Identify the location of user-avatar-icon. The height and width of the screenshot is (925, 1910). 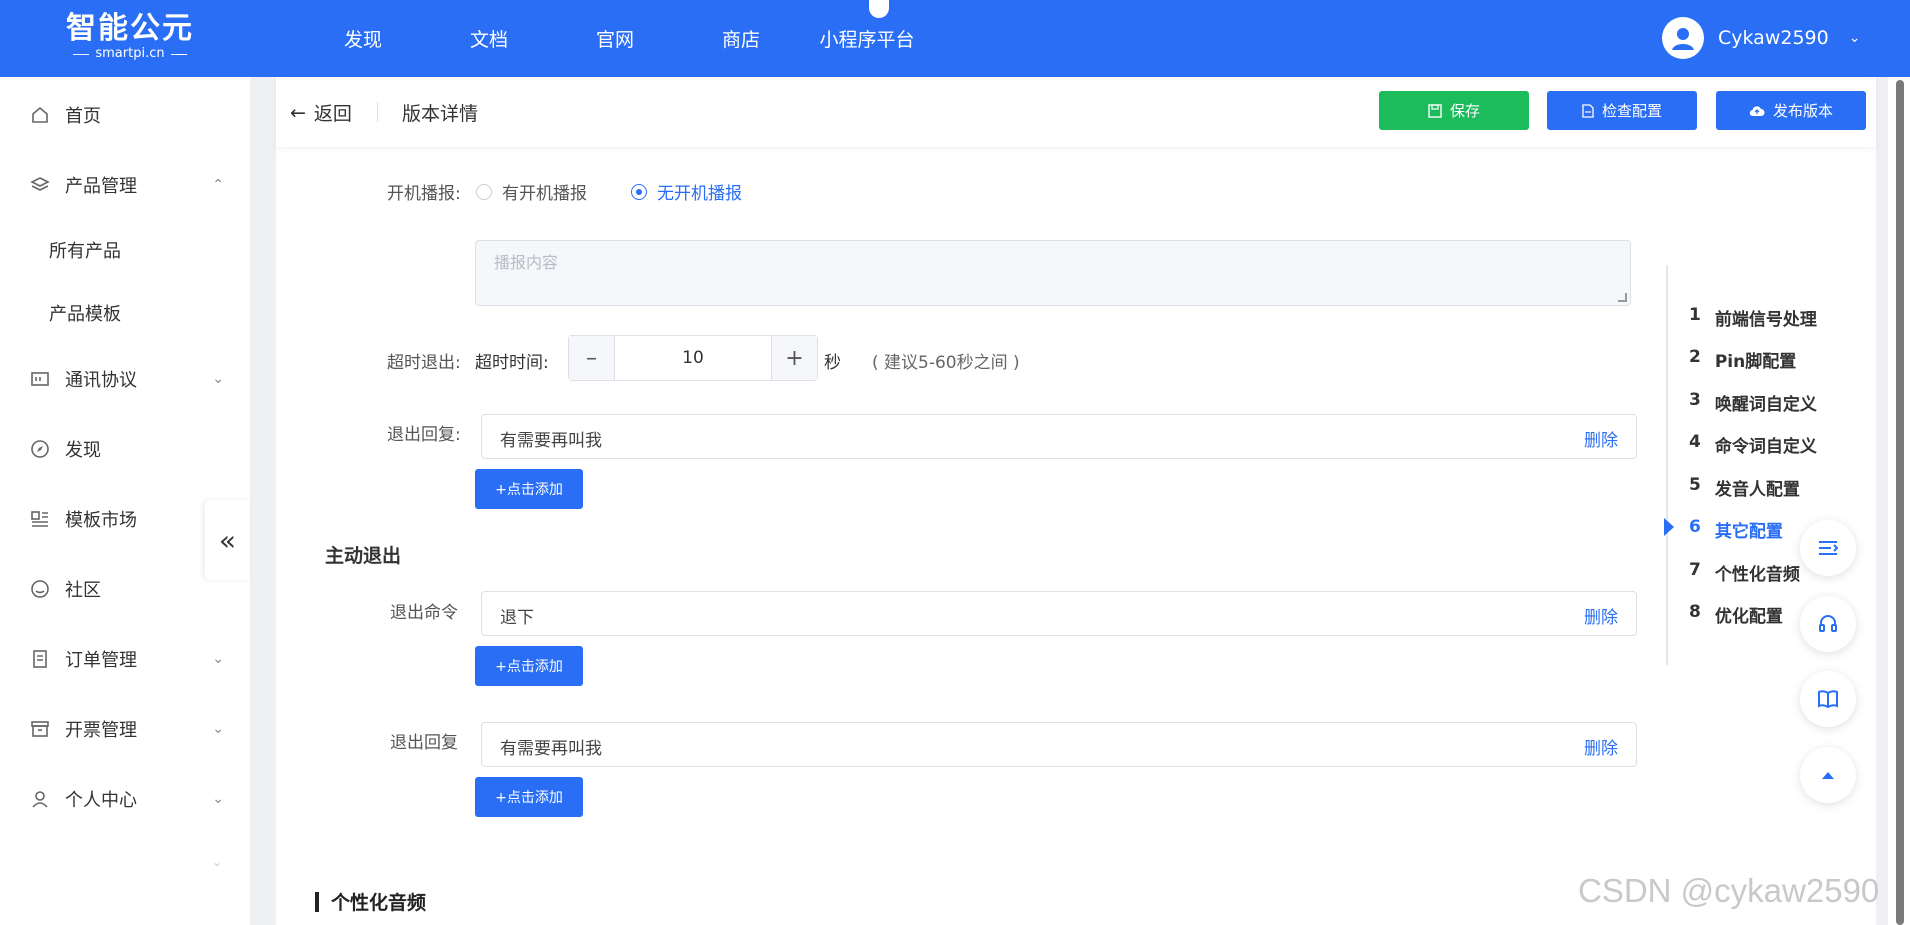
(1683, 39).